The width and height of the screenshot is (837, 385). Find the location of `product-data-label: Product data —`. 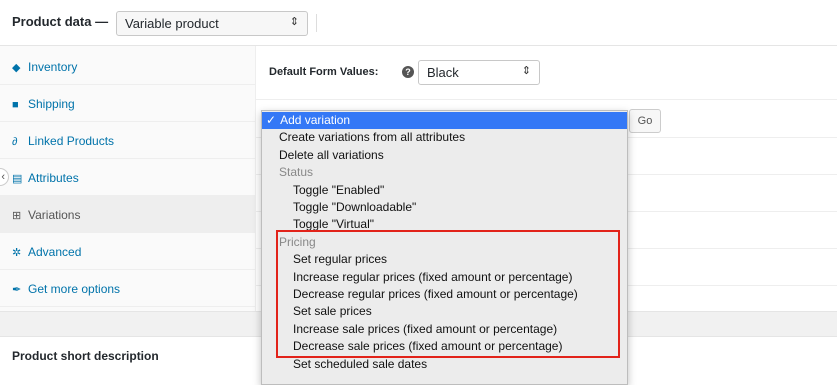

product-data-label: Product data — is located at coordinates (60, 21).